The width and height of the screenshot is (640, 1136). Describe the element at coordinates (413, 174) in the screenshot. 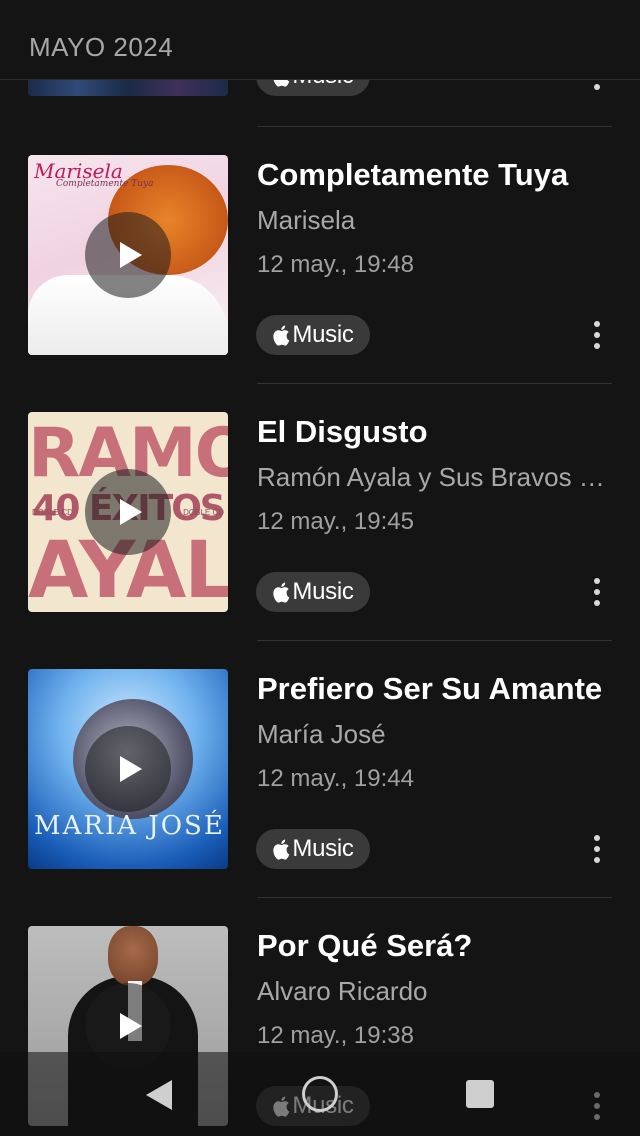

I see `song-title: Completamente Tuya` at that location.